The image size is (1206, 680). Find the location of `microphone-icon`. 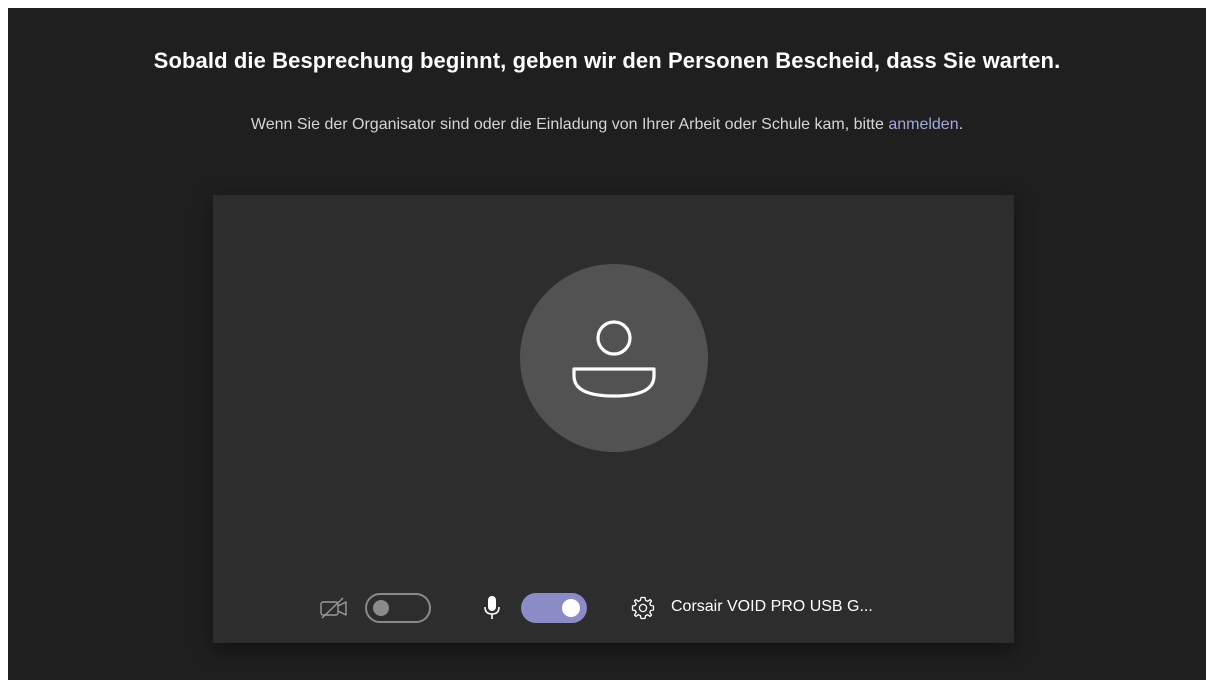

microphone-icon is located at coordinates (492, 607).